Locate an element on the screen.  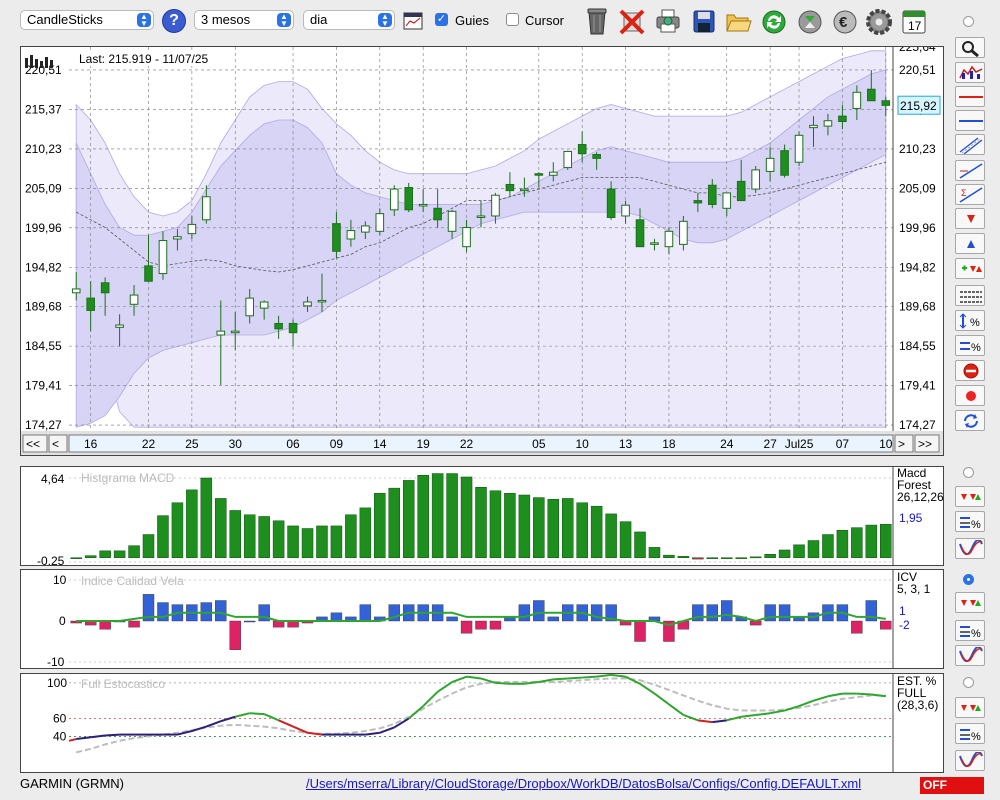
trash-icon is located at coordinates (597, 21).